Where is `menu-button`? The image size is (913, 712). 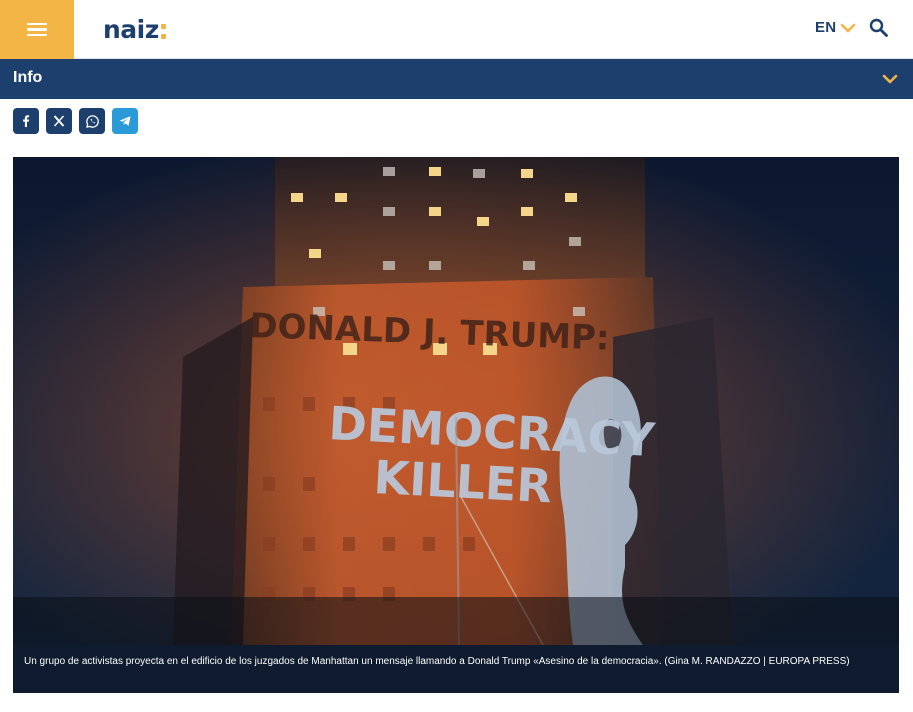
menu-button is located at coordinates (37, 29).